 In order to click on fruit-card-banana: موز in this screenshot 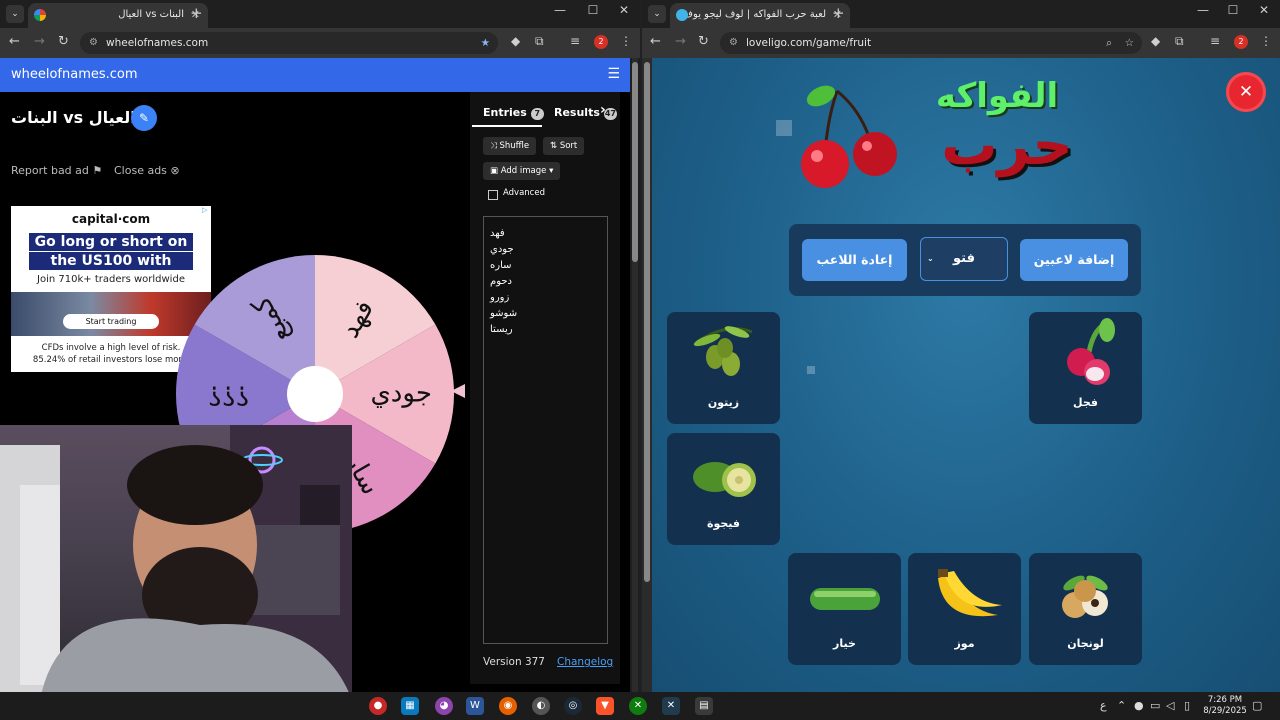, I will do `click(964, 609)`.